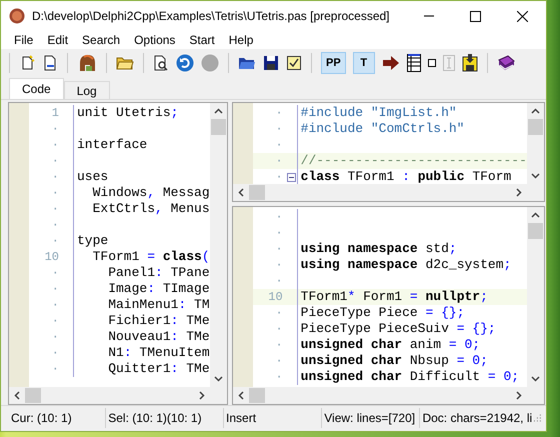  Describe the element at coordinates (273, 418) in the screenshot. I see `status-text: Insert` at that location.